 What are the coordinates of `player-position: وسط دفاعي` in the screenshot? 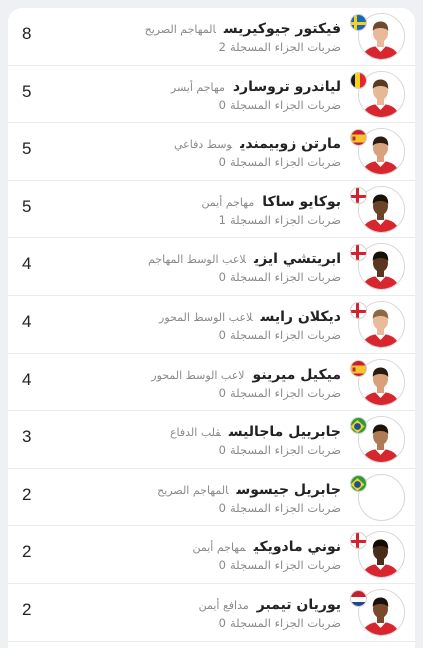 It's located at (203, 145).